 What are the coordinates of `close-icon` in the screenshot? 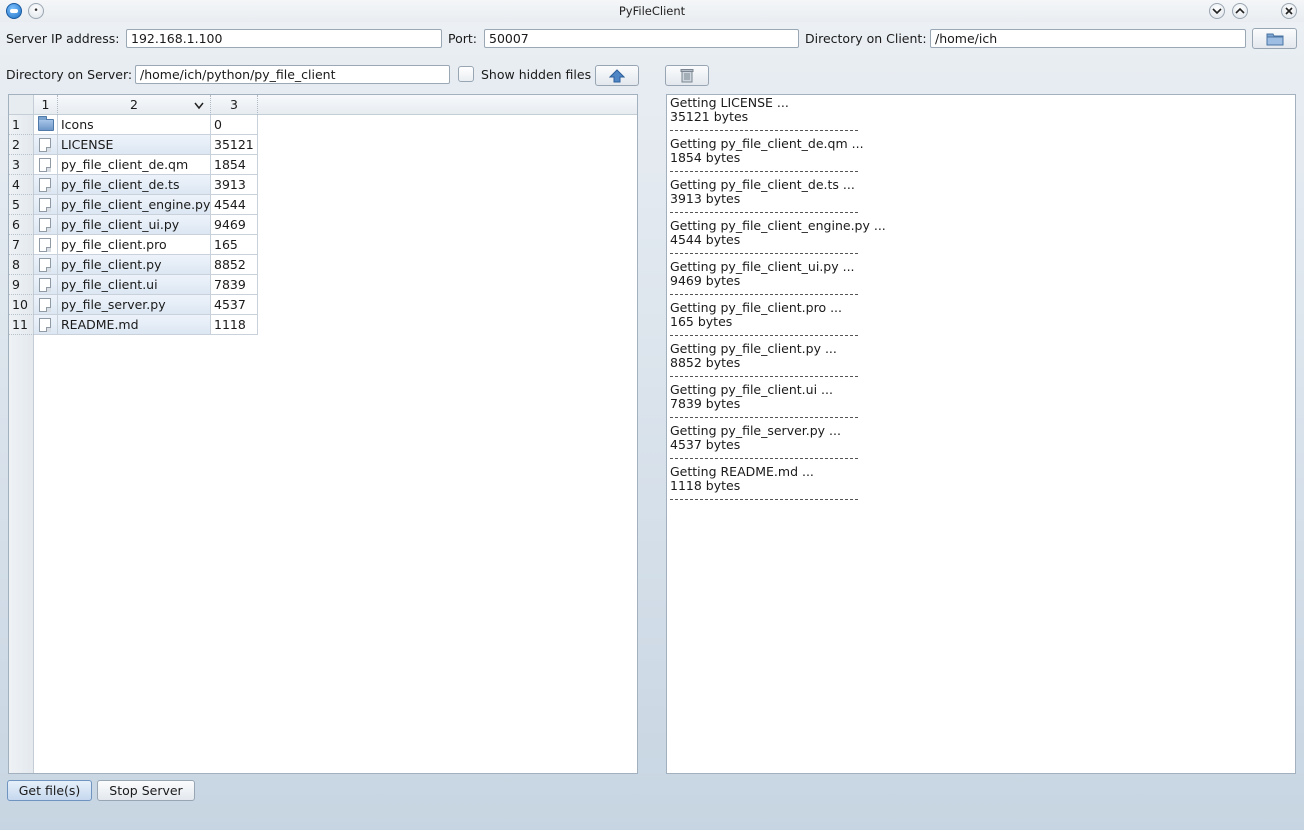 It's located at (1289, 11).